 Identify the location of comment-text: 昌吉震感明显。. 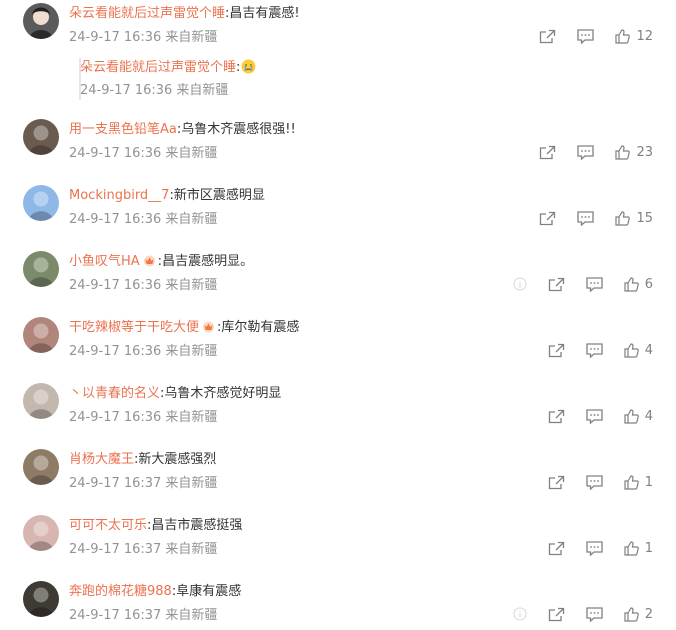
(208, 261).